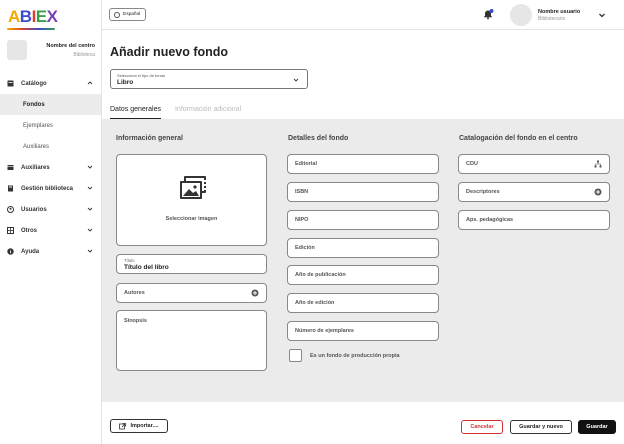 Image resolution: width=624 pixels, height=444 pixels. I want to click on sidebar-subitem-auxiliares: Auxiliares, so click(50, 146).